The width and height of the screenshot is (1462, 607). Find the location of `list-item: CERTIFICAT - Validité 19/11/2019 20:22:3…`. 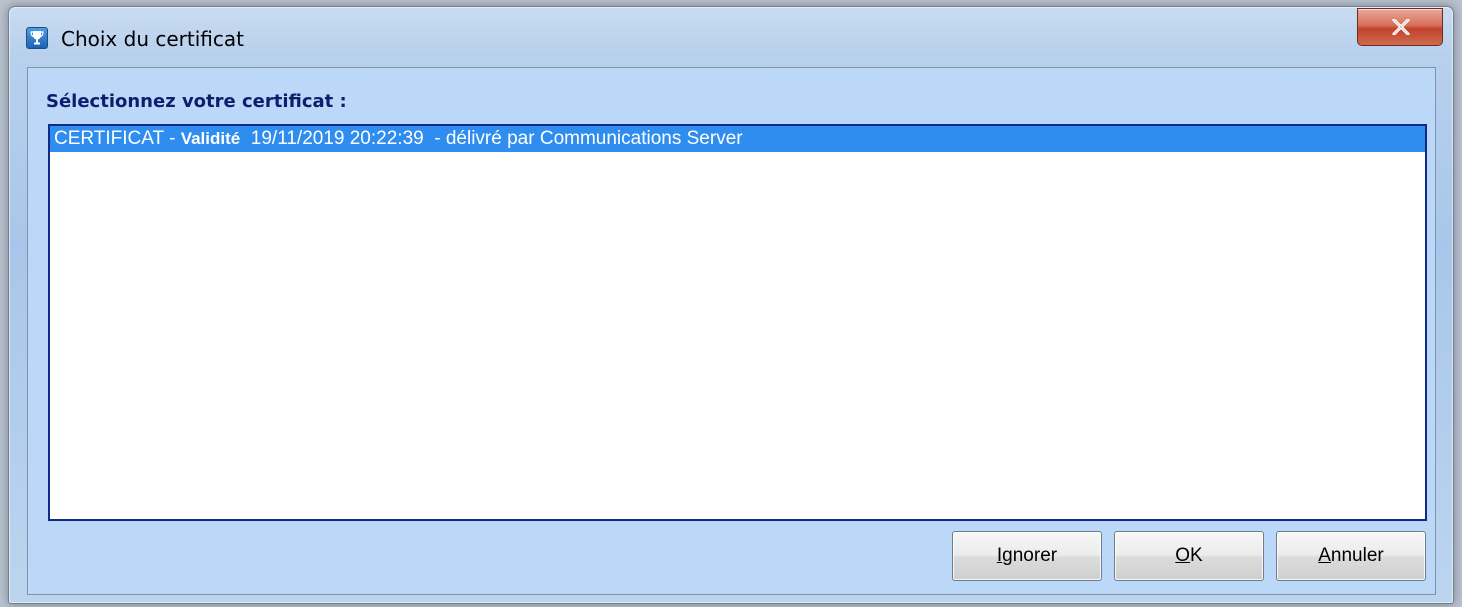

list-item: CERTIFICAT - Validité 19/11/2019 20:22:3… is located at coordinates (737, 139).